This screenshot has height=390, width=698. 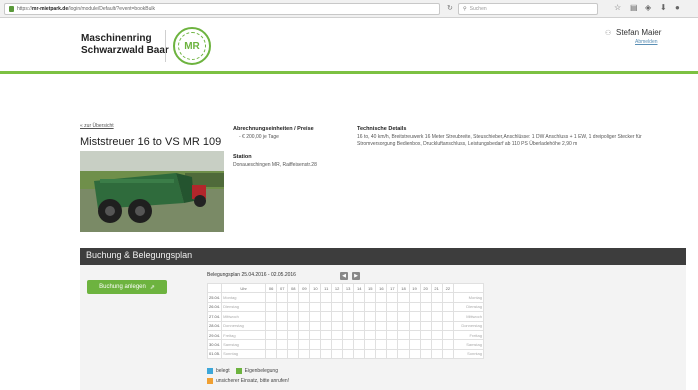 What do you see at coordinates (648, 7) in the screenshot?
I see `pocket-icon: ◈` at bounding box center [648, 7].